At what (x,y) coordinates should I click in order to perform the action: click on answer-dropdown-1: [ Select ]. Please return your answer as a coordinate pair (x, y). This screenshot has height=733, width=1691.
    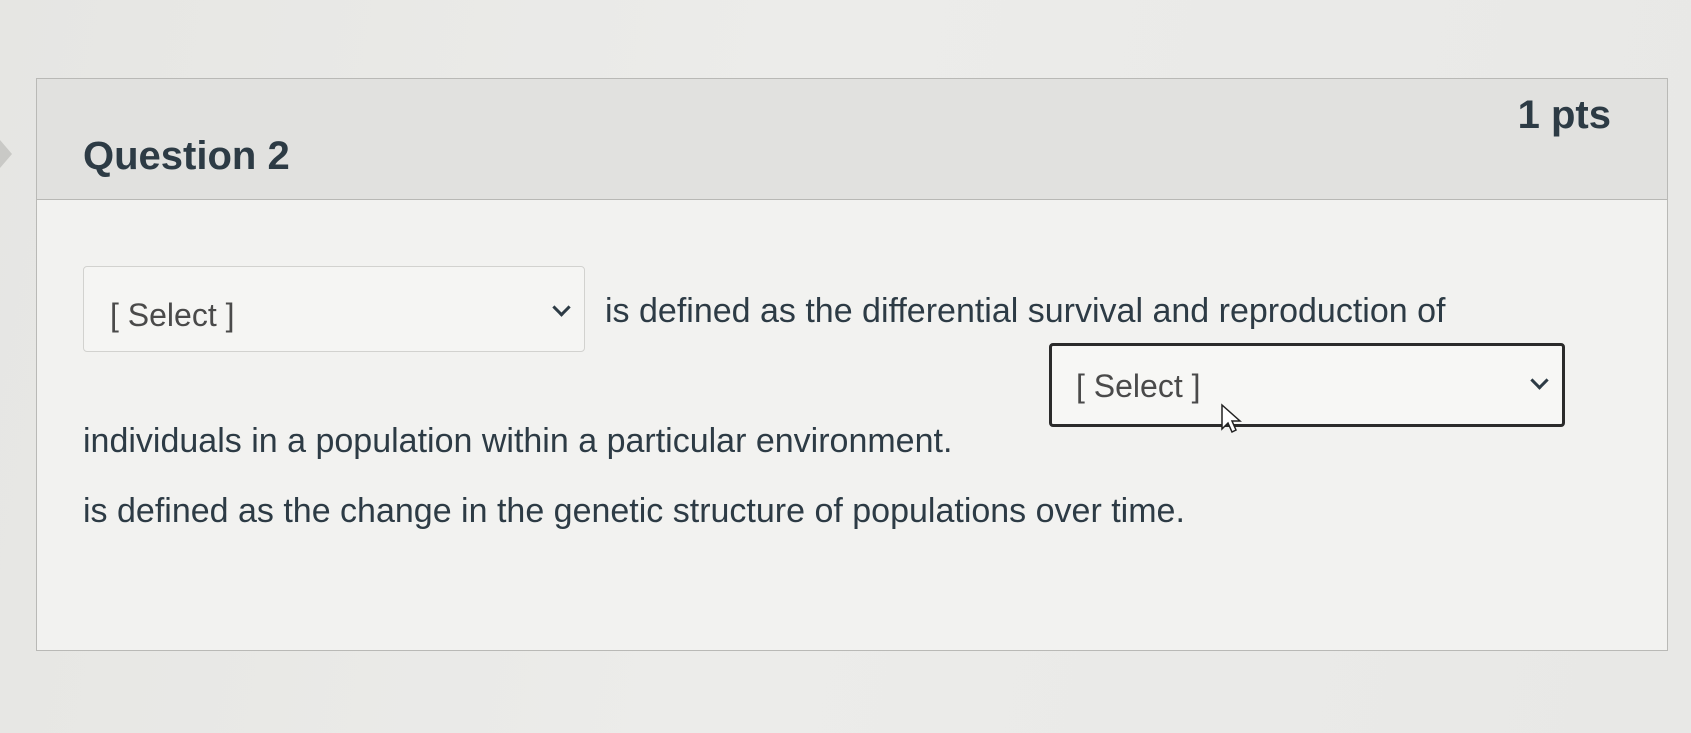
    Looking at the image, I should click on (334, 309).